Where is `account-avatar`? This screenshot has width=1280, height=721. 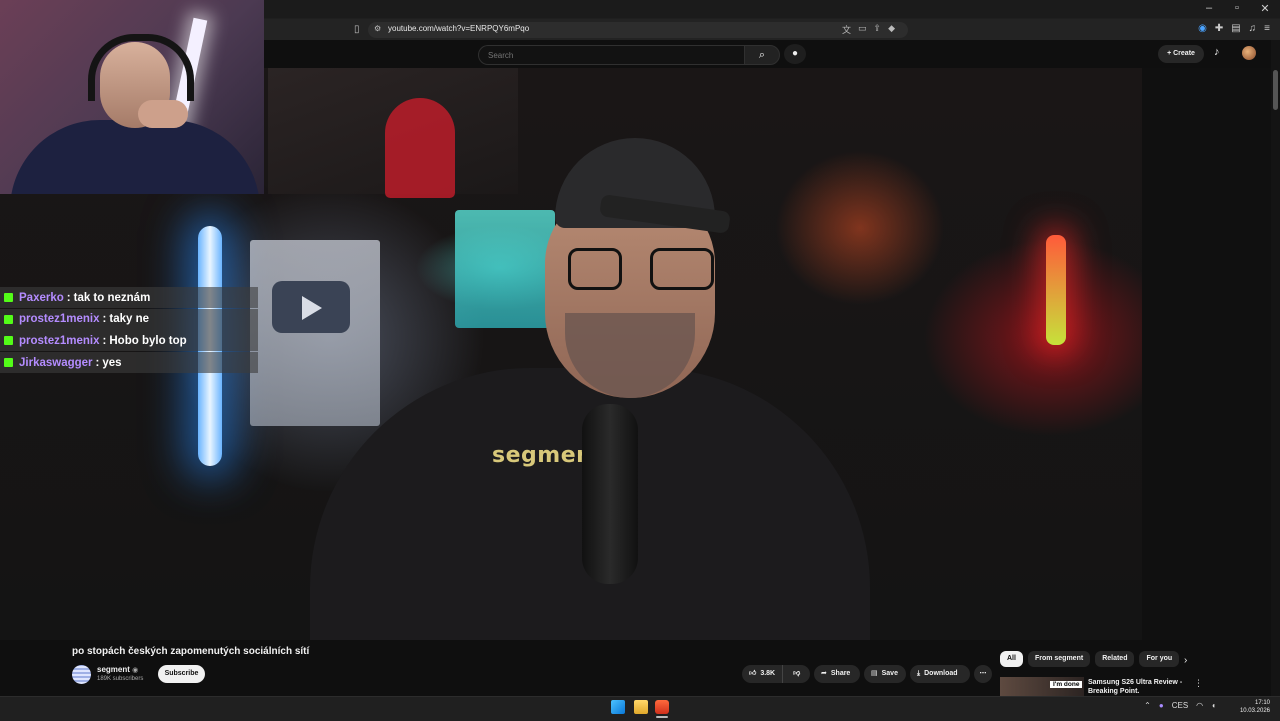 account-avatar is located at coordinates (1249, 53).